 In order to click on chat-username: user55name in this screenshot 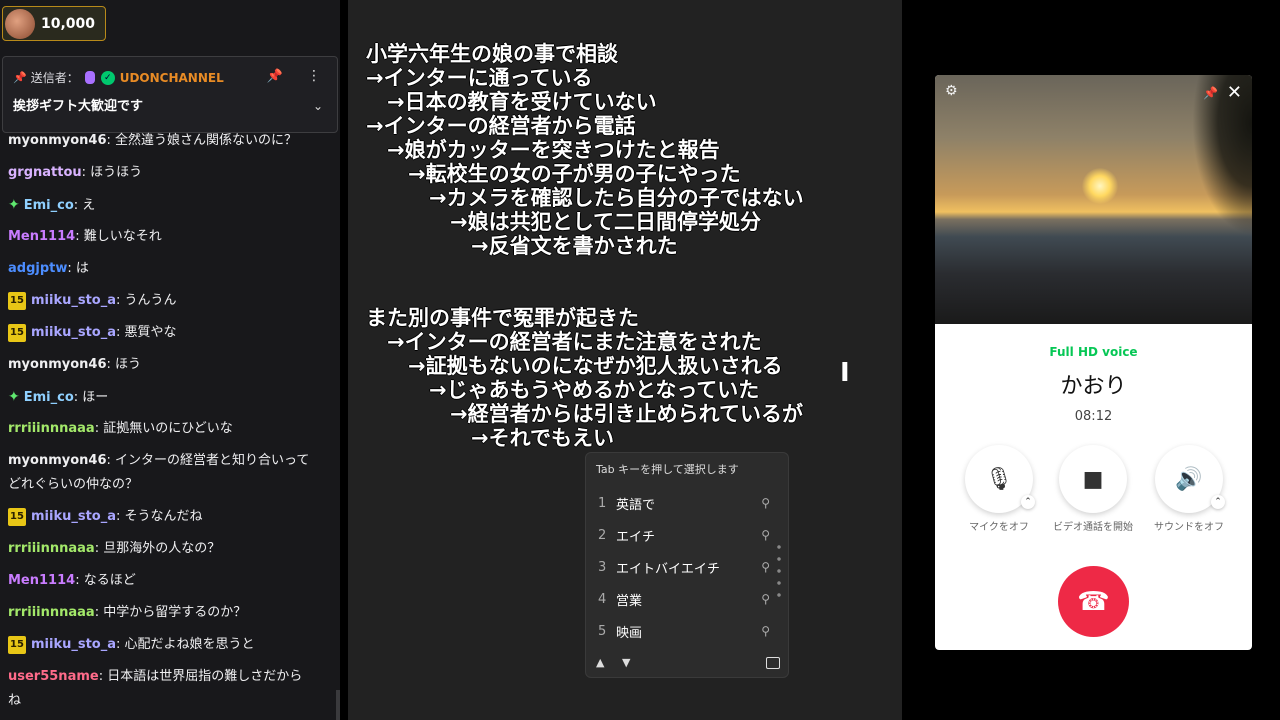, I will do `click(53, 676)`.